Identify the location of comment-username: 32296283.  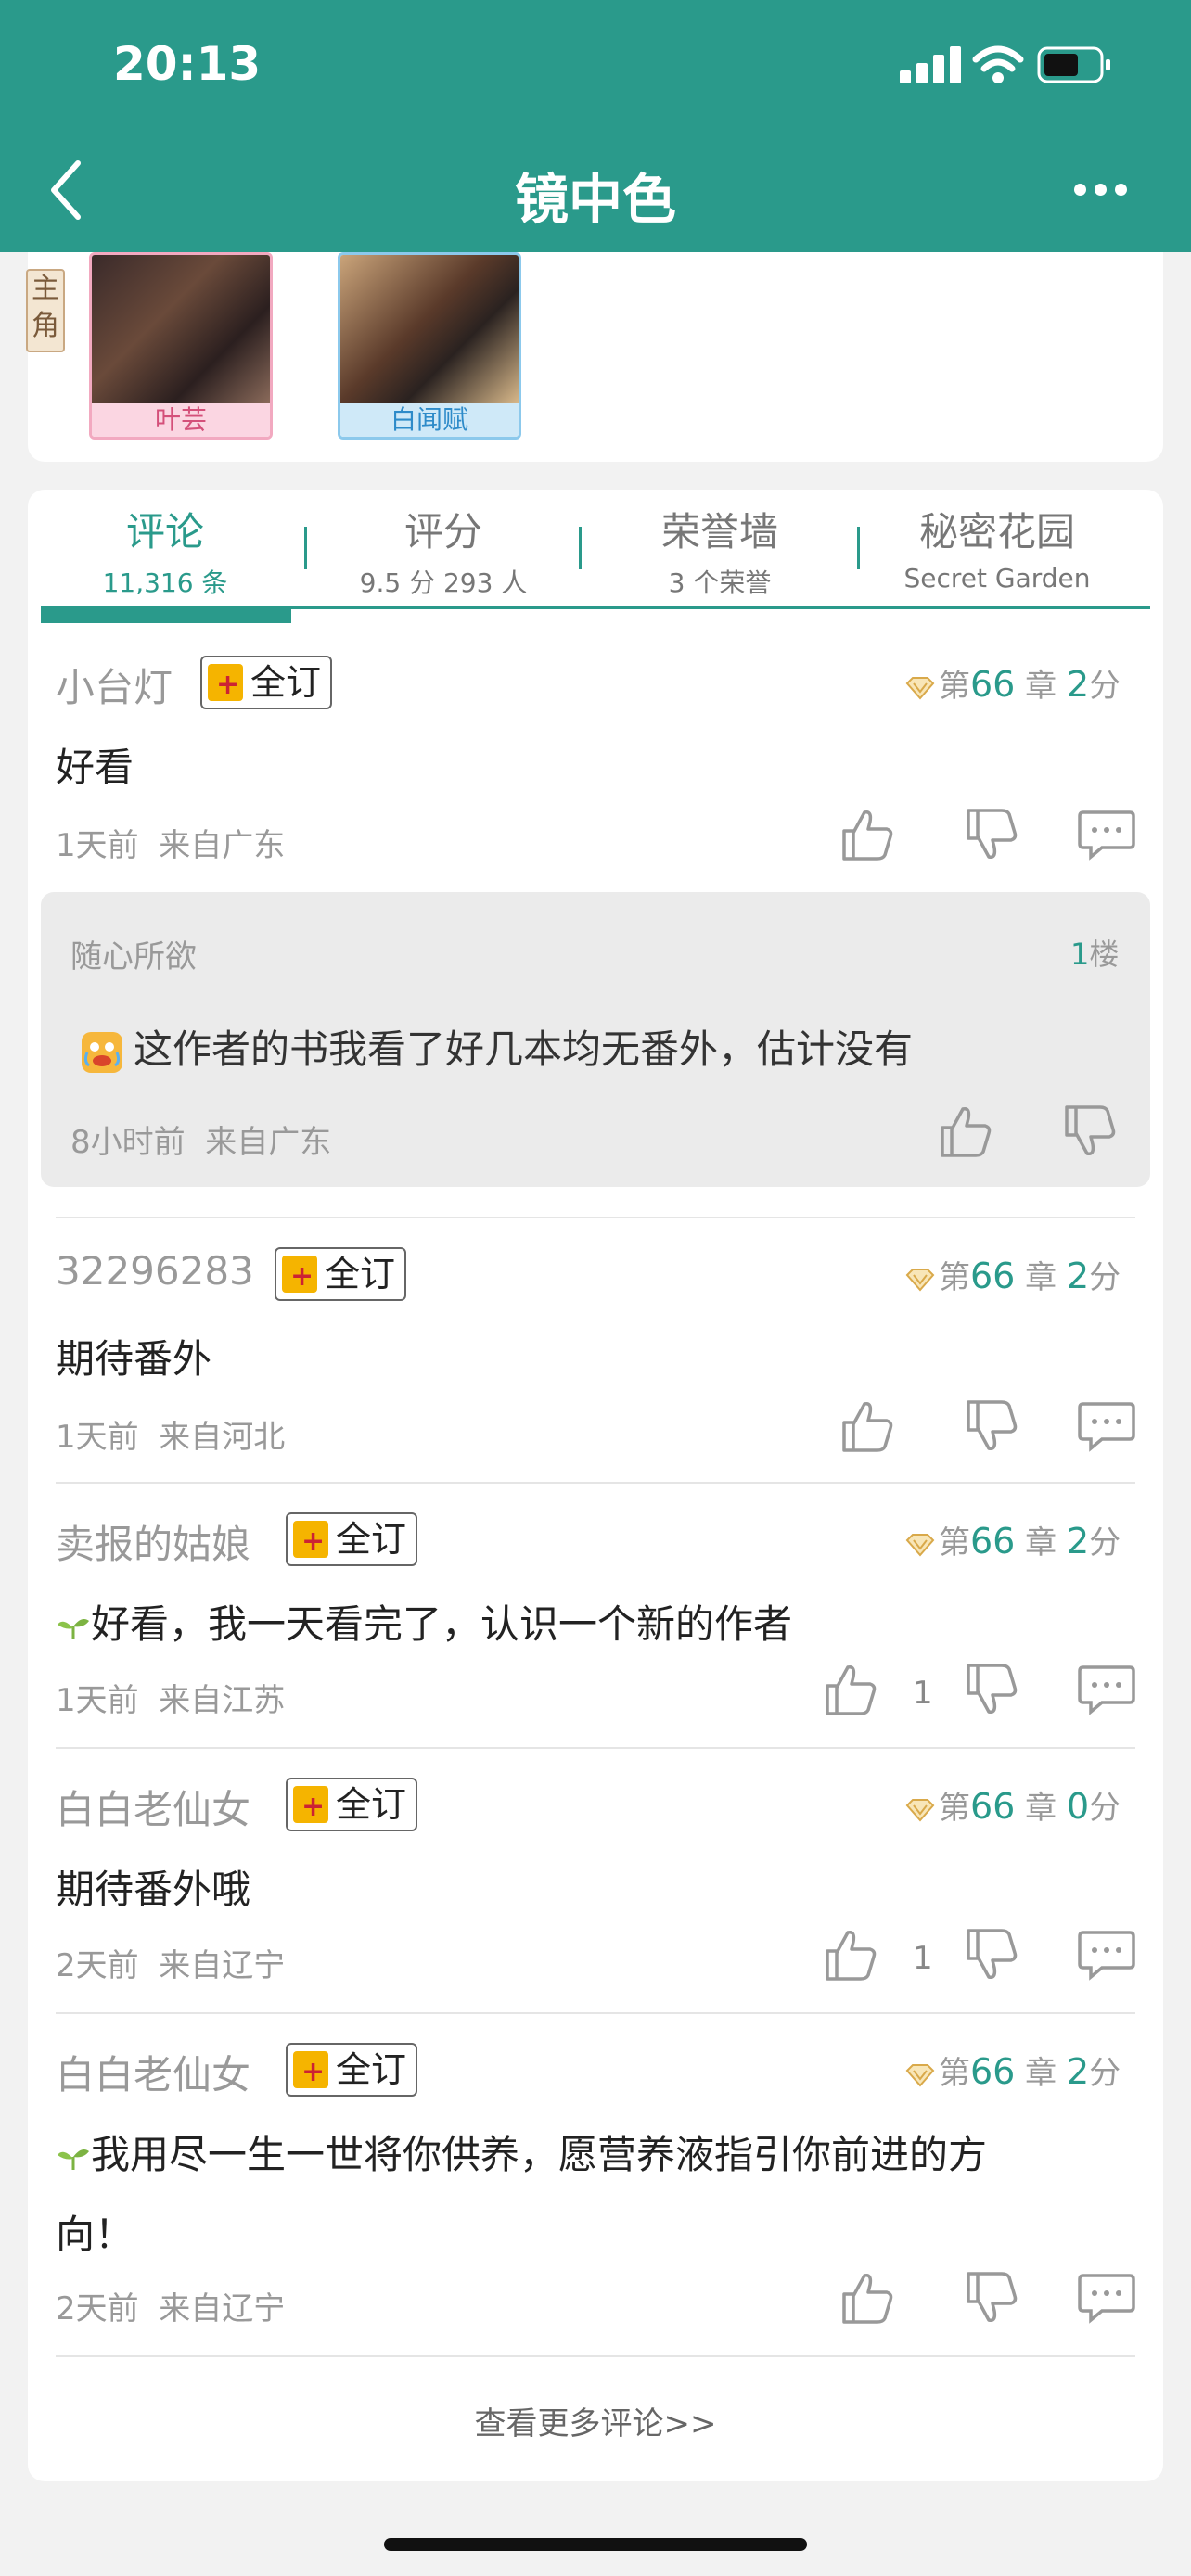
(155, 1271).